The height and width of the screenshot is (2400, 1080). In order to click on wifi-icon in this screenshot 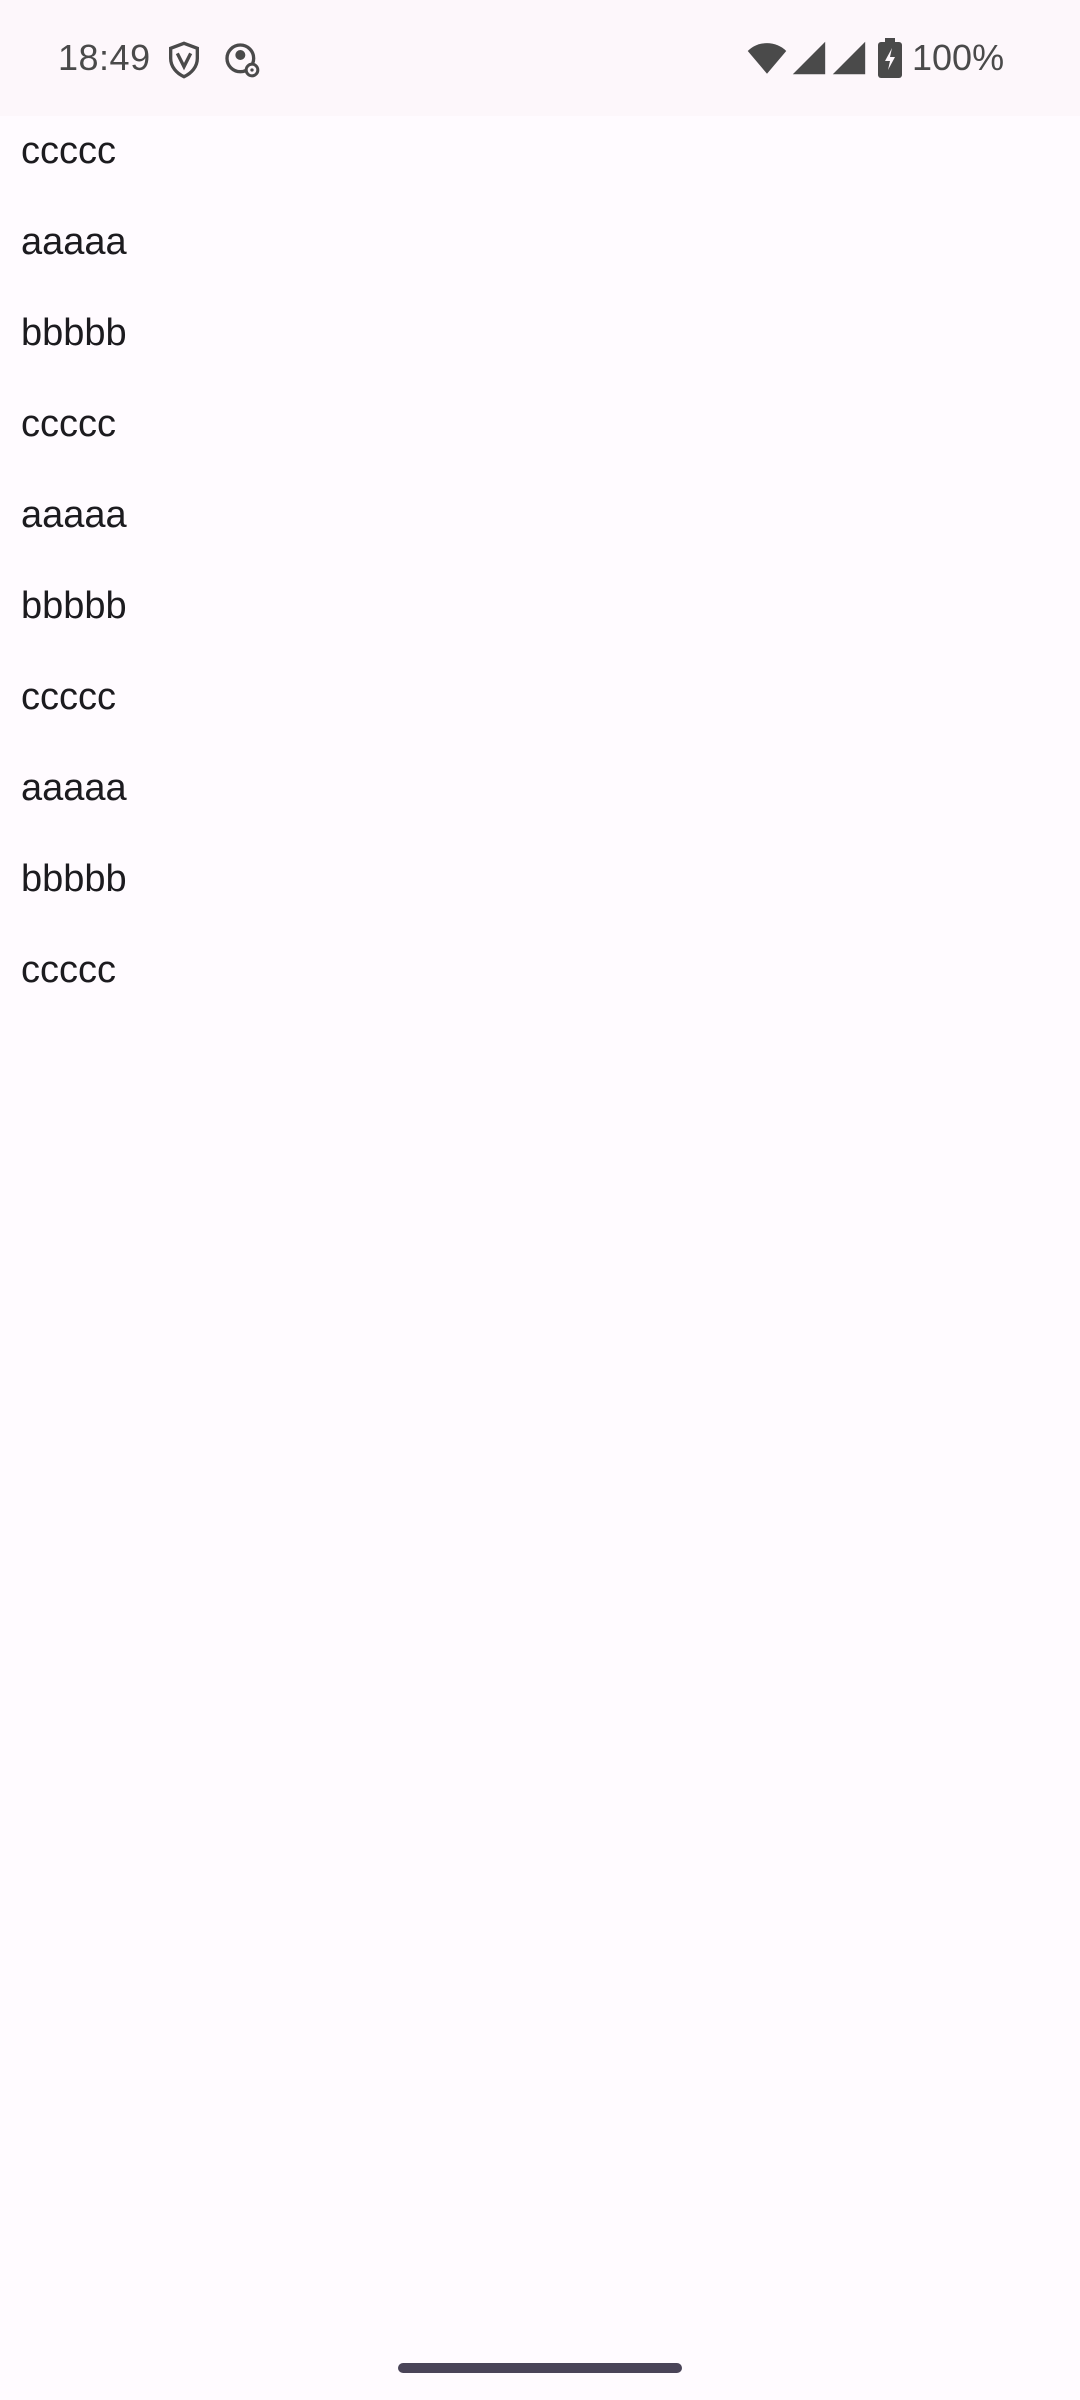, I will do `click(767, 58)`.